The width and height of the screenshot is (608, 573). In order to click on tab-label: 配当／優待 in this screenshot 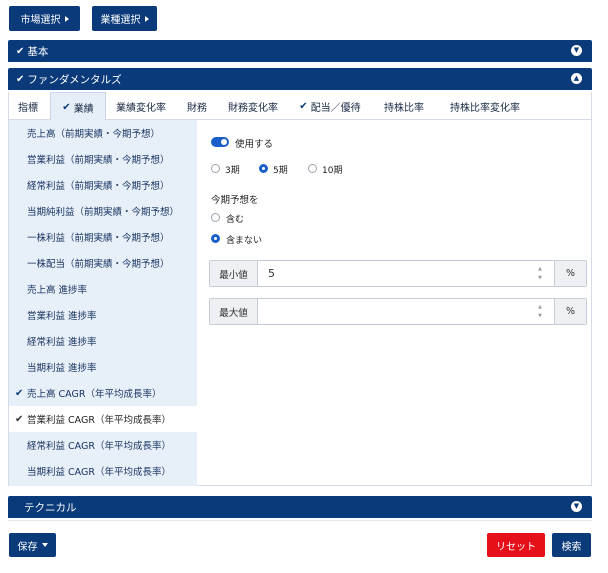, I will do `click(335, 108)`.